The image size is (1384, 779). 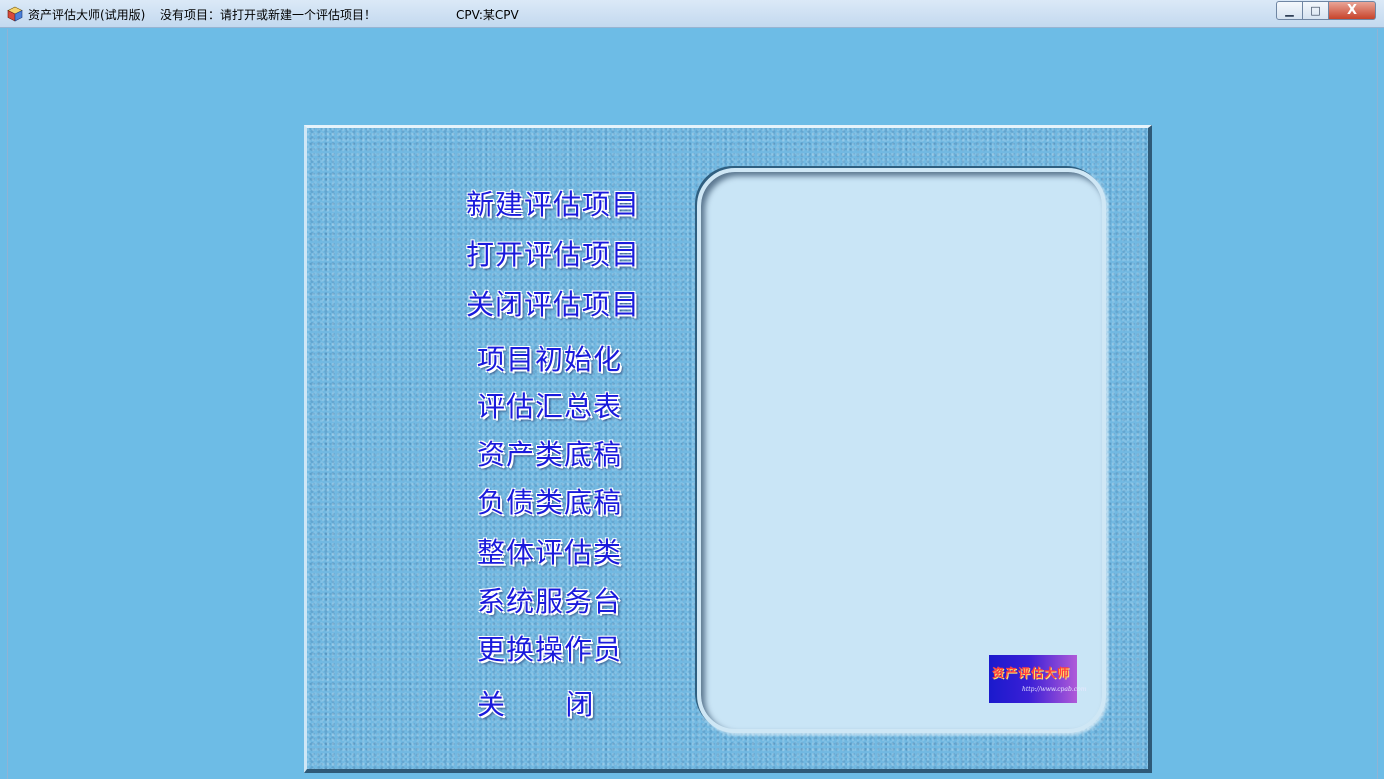 I want to click on close-button: X, so click(x=1352, y=10).